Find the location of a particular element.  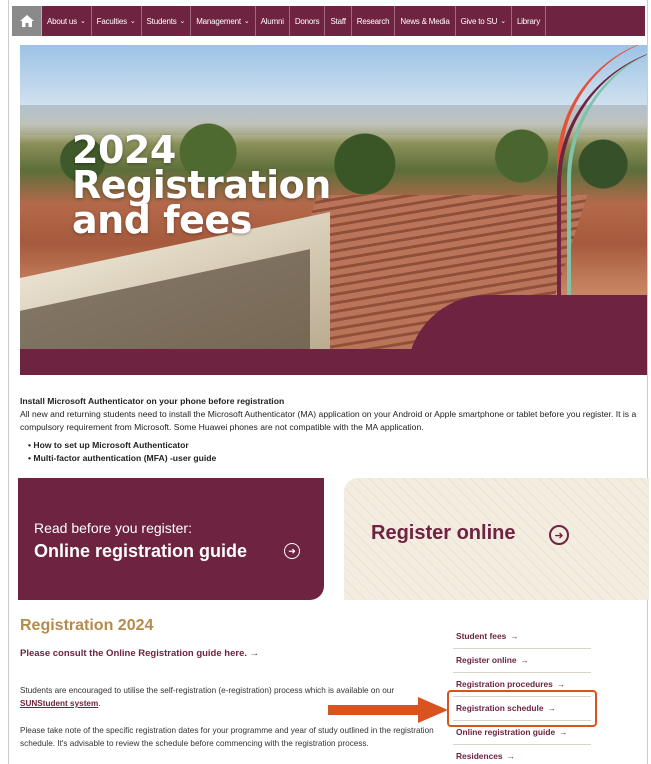

sidebar-link-label: Registration procedures is located at coordinates (504, 684).